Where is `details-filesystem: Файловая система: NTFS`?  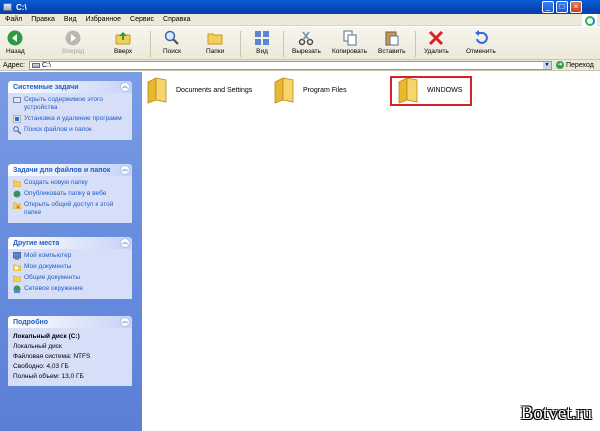 details-filesystem: Файловая система: NTFS is located at coordinates (52, 356).